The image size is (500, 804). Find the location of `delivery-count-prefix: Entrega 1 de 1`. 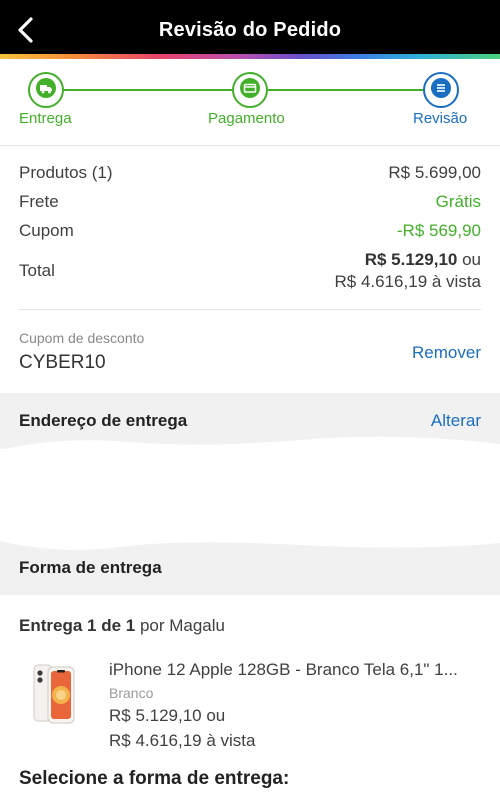

delivery-count-prefix: Entrega 1 de 1 is located at coordinates (77, 625).